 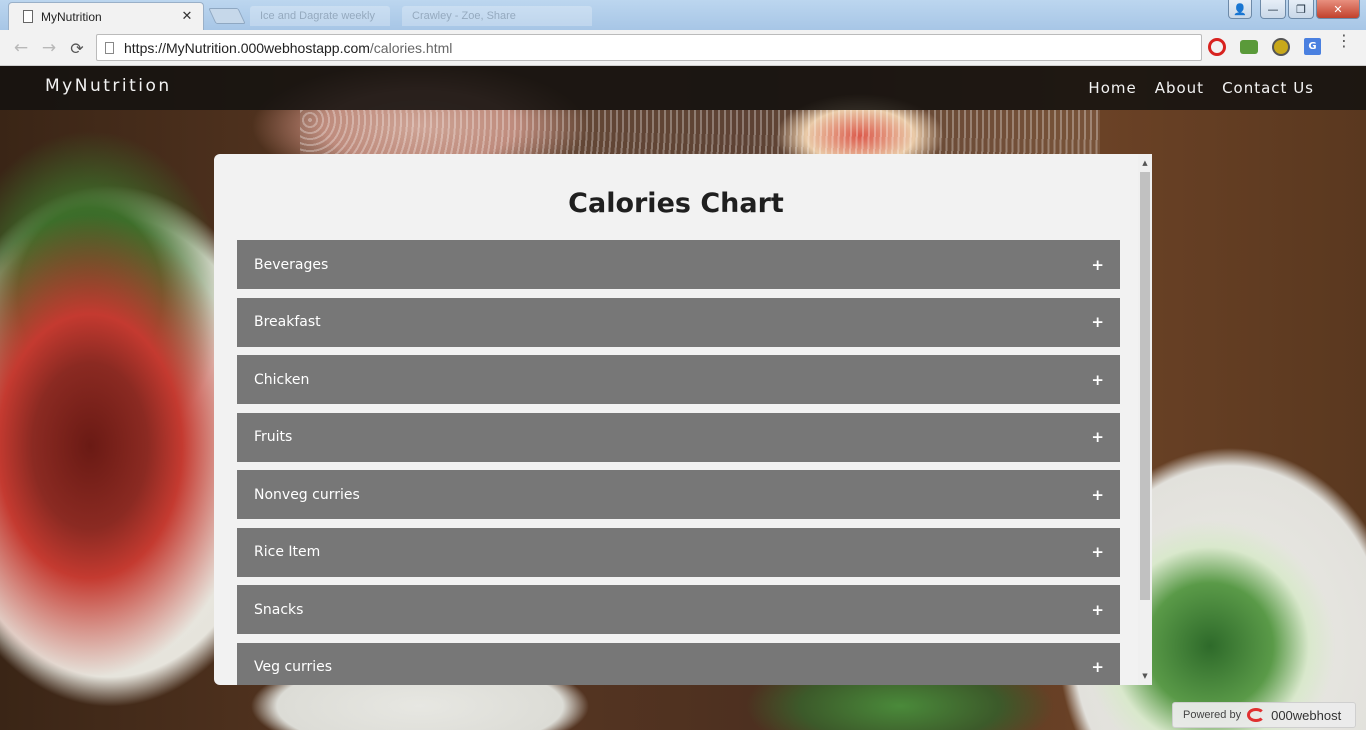 What do you see at coordinates (1306, 715) in the screenshot?
I see `host-name: 000webhost` at bounding box center [1306, 715].